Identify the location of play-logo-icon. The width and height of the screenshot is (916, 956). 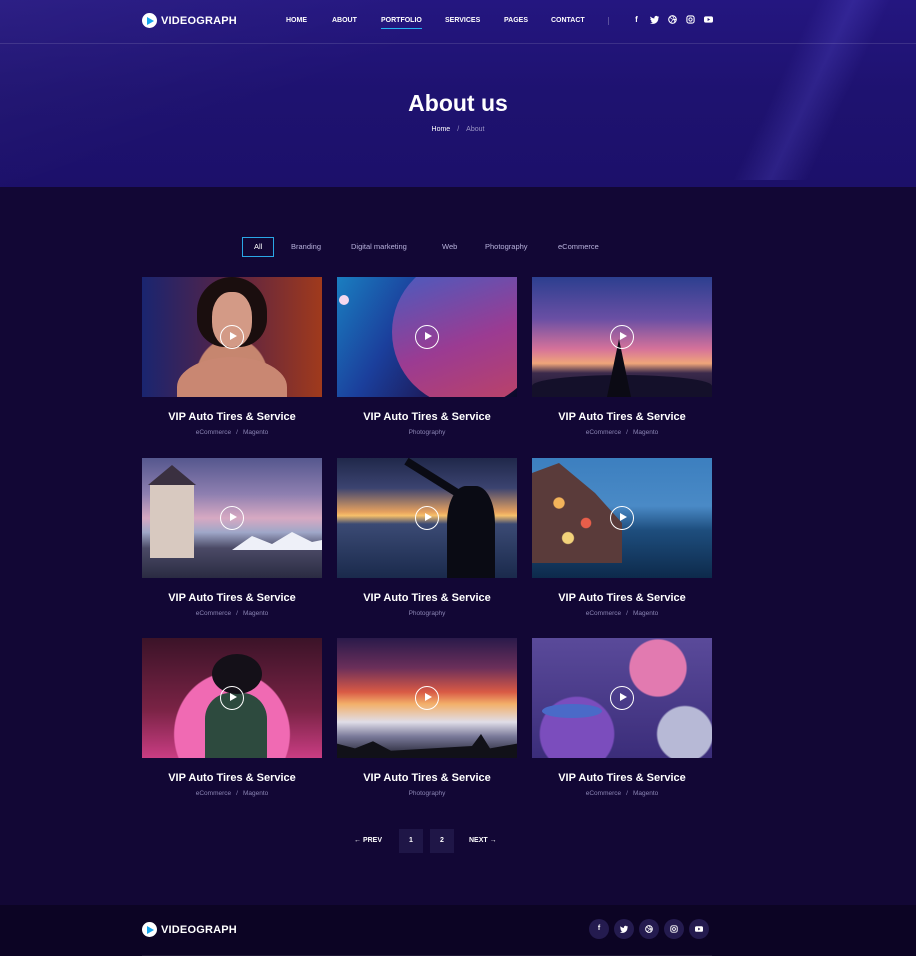
(149, 20).